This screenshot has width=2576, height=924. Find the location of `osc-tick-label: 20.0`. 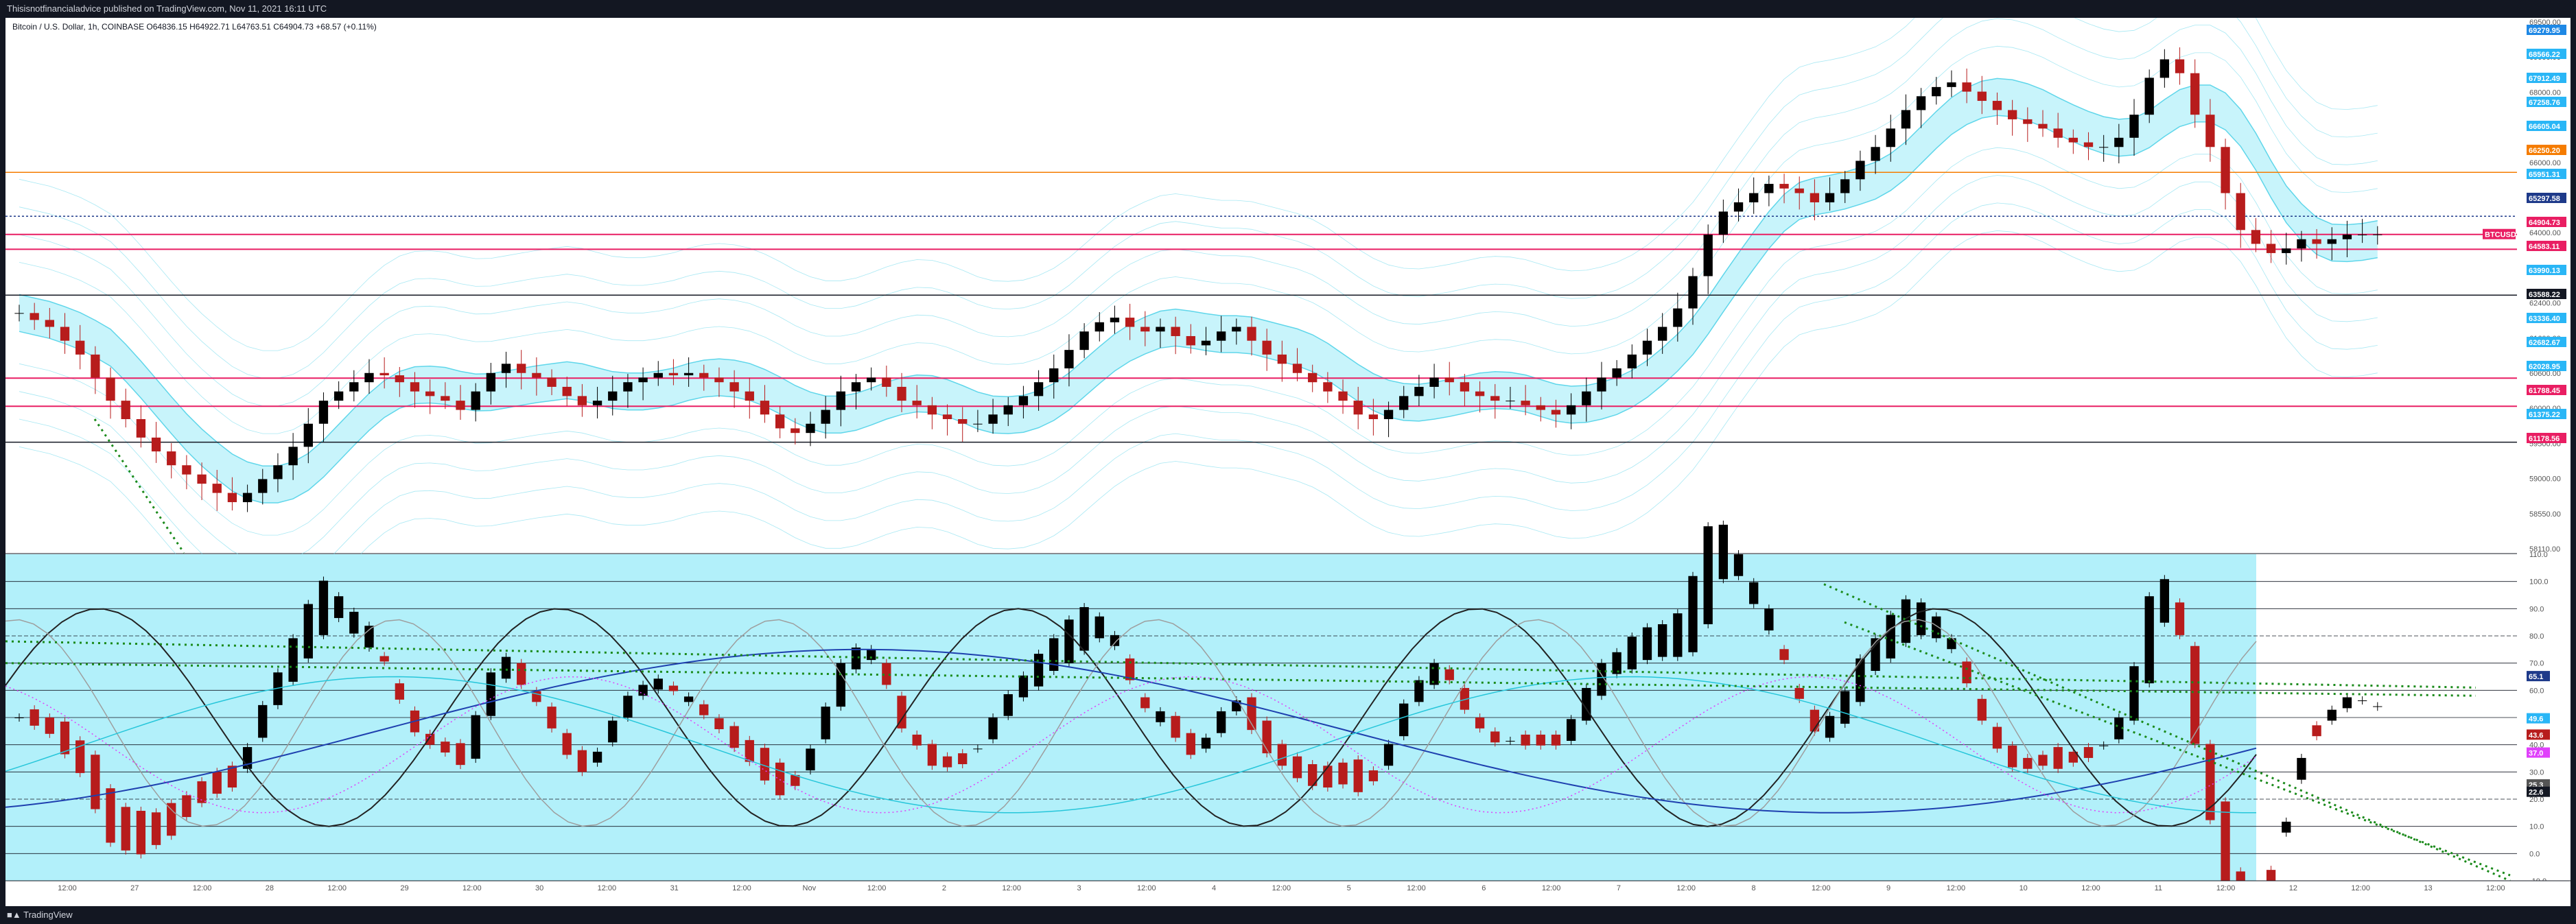

osc-tick-label: 20.0 is located at coordinates (2536, 800).